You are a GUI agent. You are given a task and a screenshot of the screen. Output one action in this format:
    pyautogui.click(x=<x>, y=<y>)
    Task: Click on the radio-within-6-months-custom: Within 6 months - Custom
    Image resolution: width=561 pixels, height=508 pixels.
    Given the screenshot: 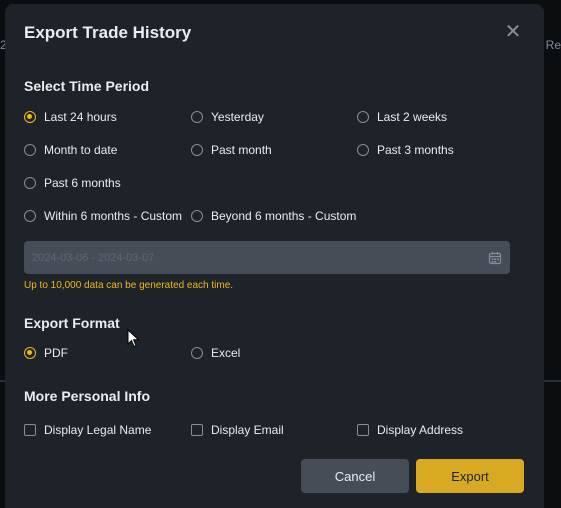 What is the action you would take?
    pyautogui.click(x=103, y=216)
    